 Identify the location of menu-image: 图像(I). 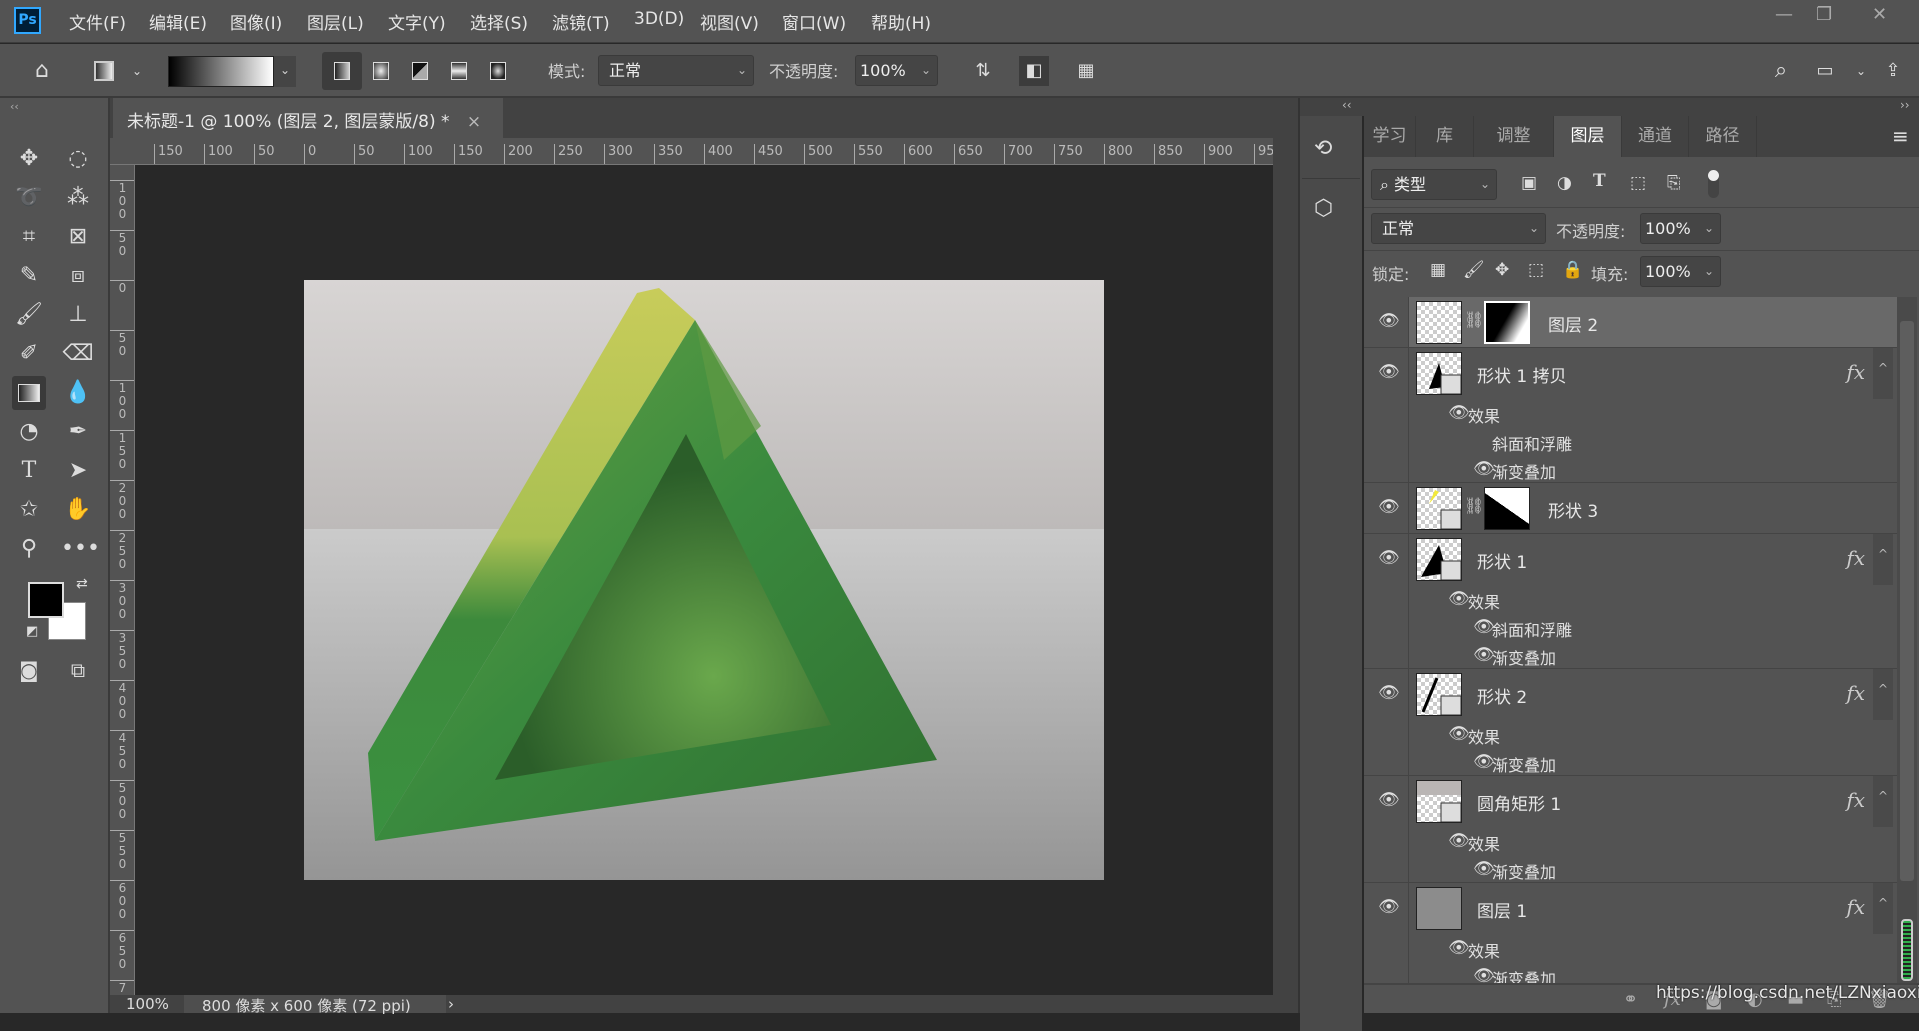
(256, 21).